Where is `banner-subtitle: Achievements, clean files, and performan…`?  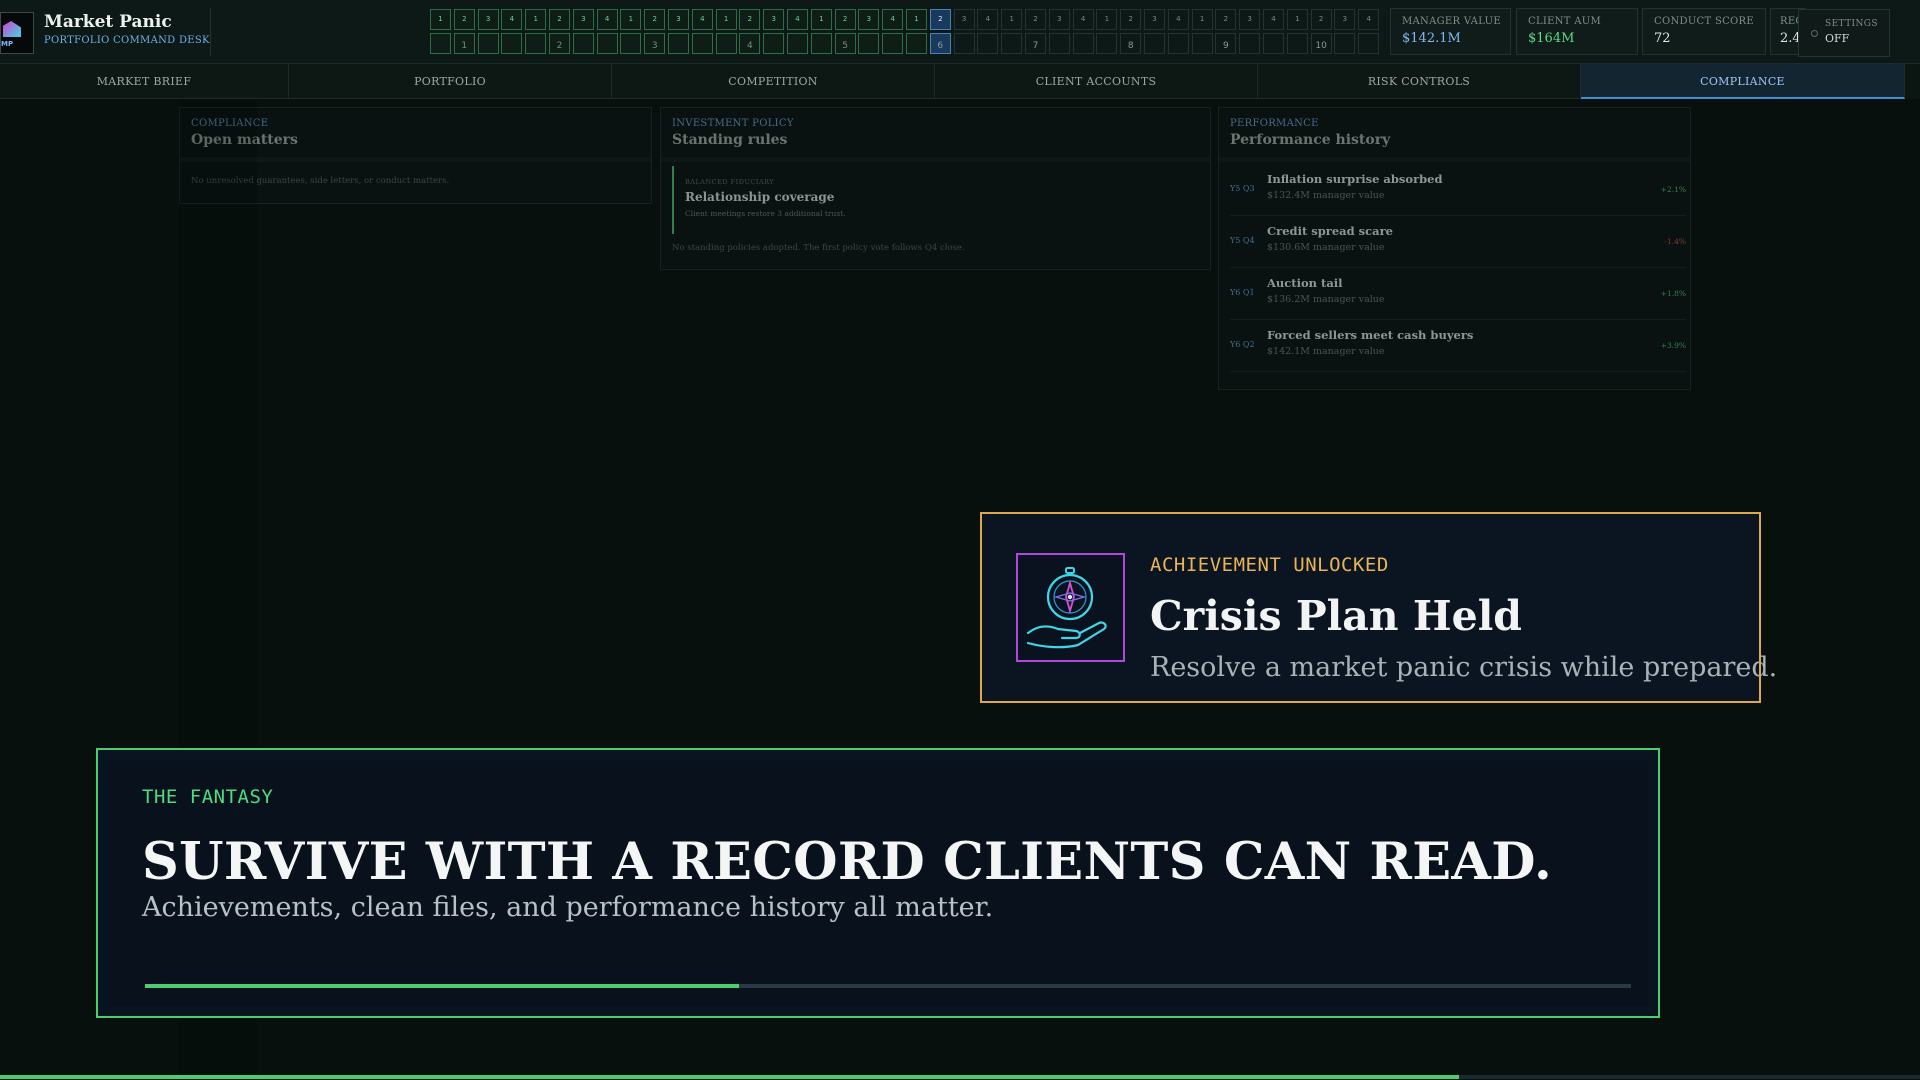
banner-subtitle: Achievements, clean files, and performan… is located at coordinates (568, 907).